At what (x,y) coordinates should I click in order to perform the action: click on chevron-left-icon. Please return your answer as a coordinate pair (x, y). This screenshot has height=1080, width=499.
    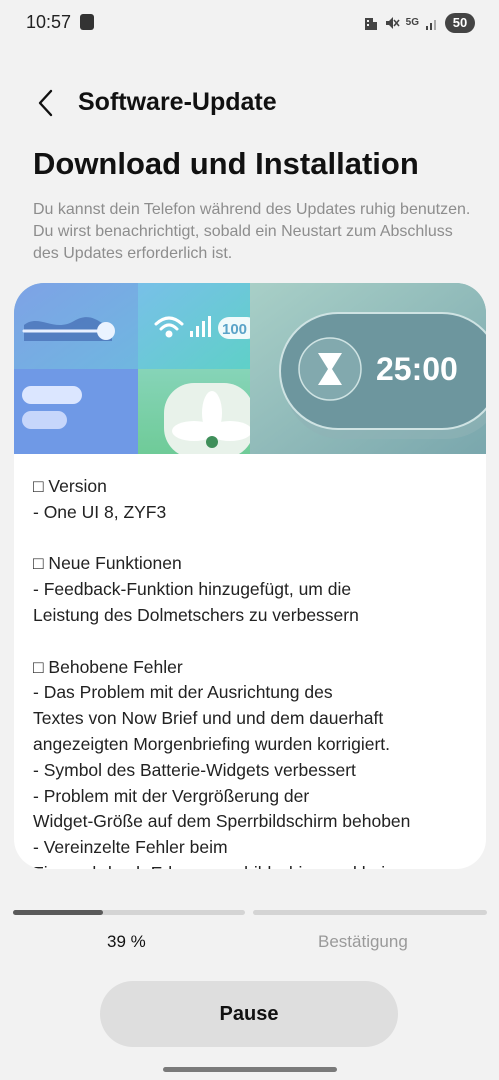
    Looking at the image, I should click on (45, 103).